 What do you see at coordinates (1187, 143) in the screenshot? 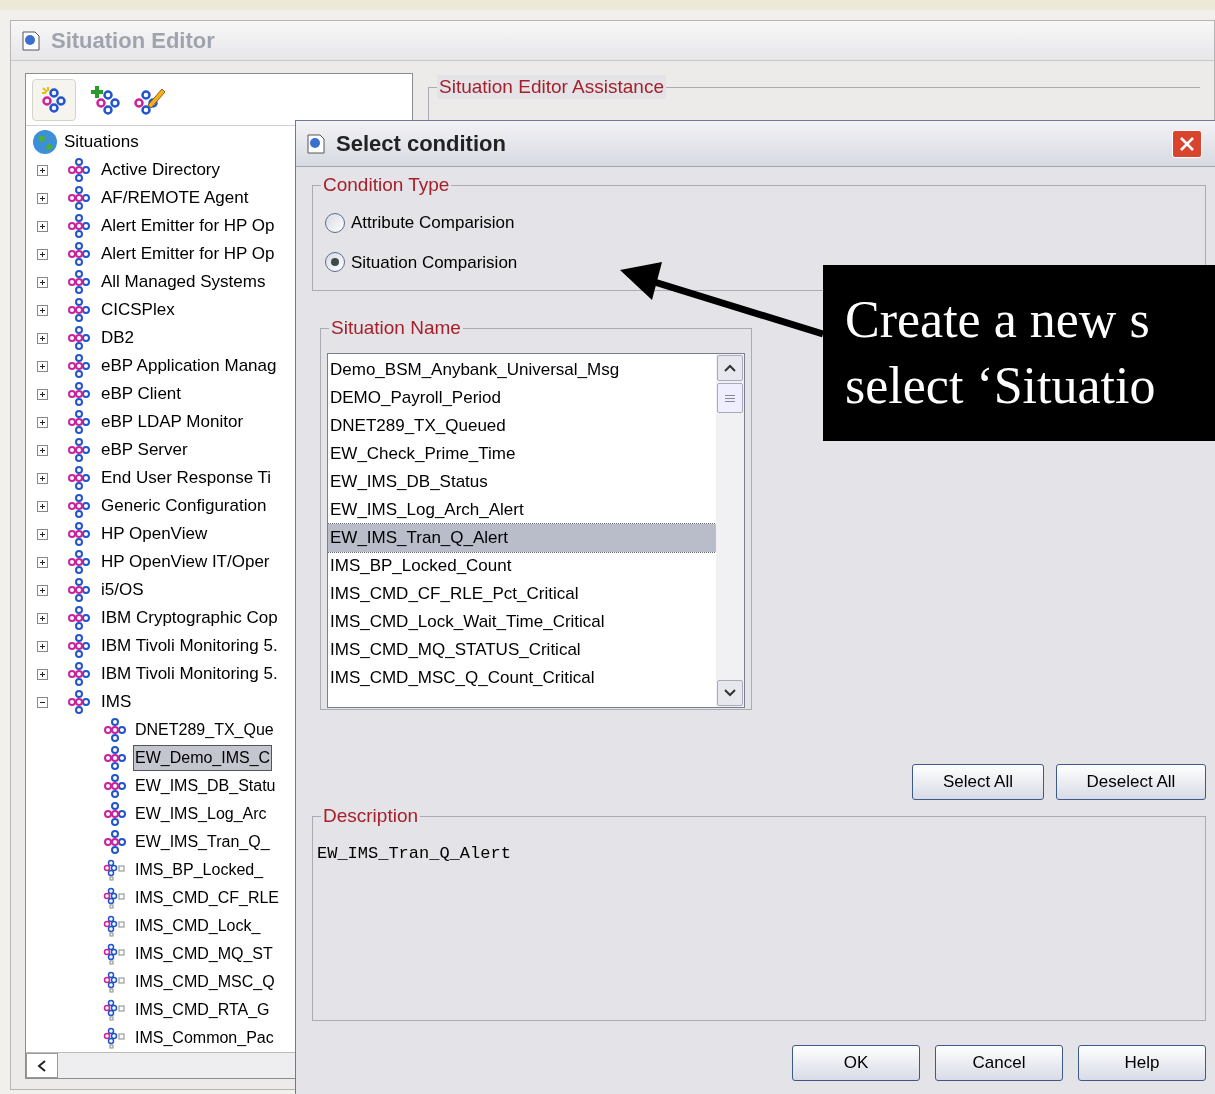
I see `close-button` at bounding box center [1187, 143].